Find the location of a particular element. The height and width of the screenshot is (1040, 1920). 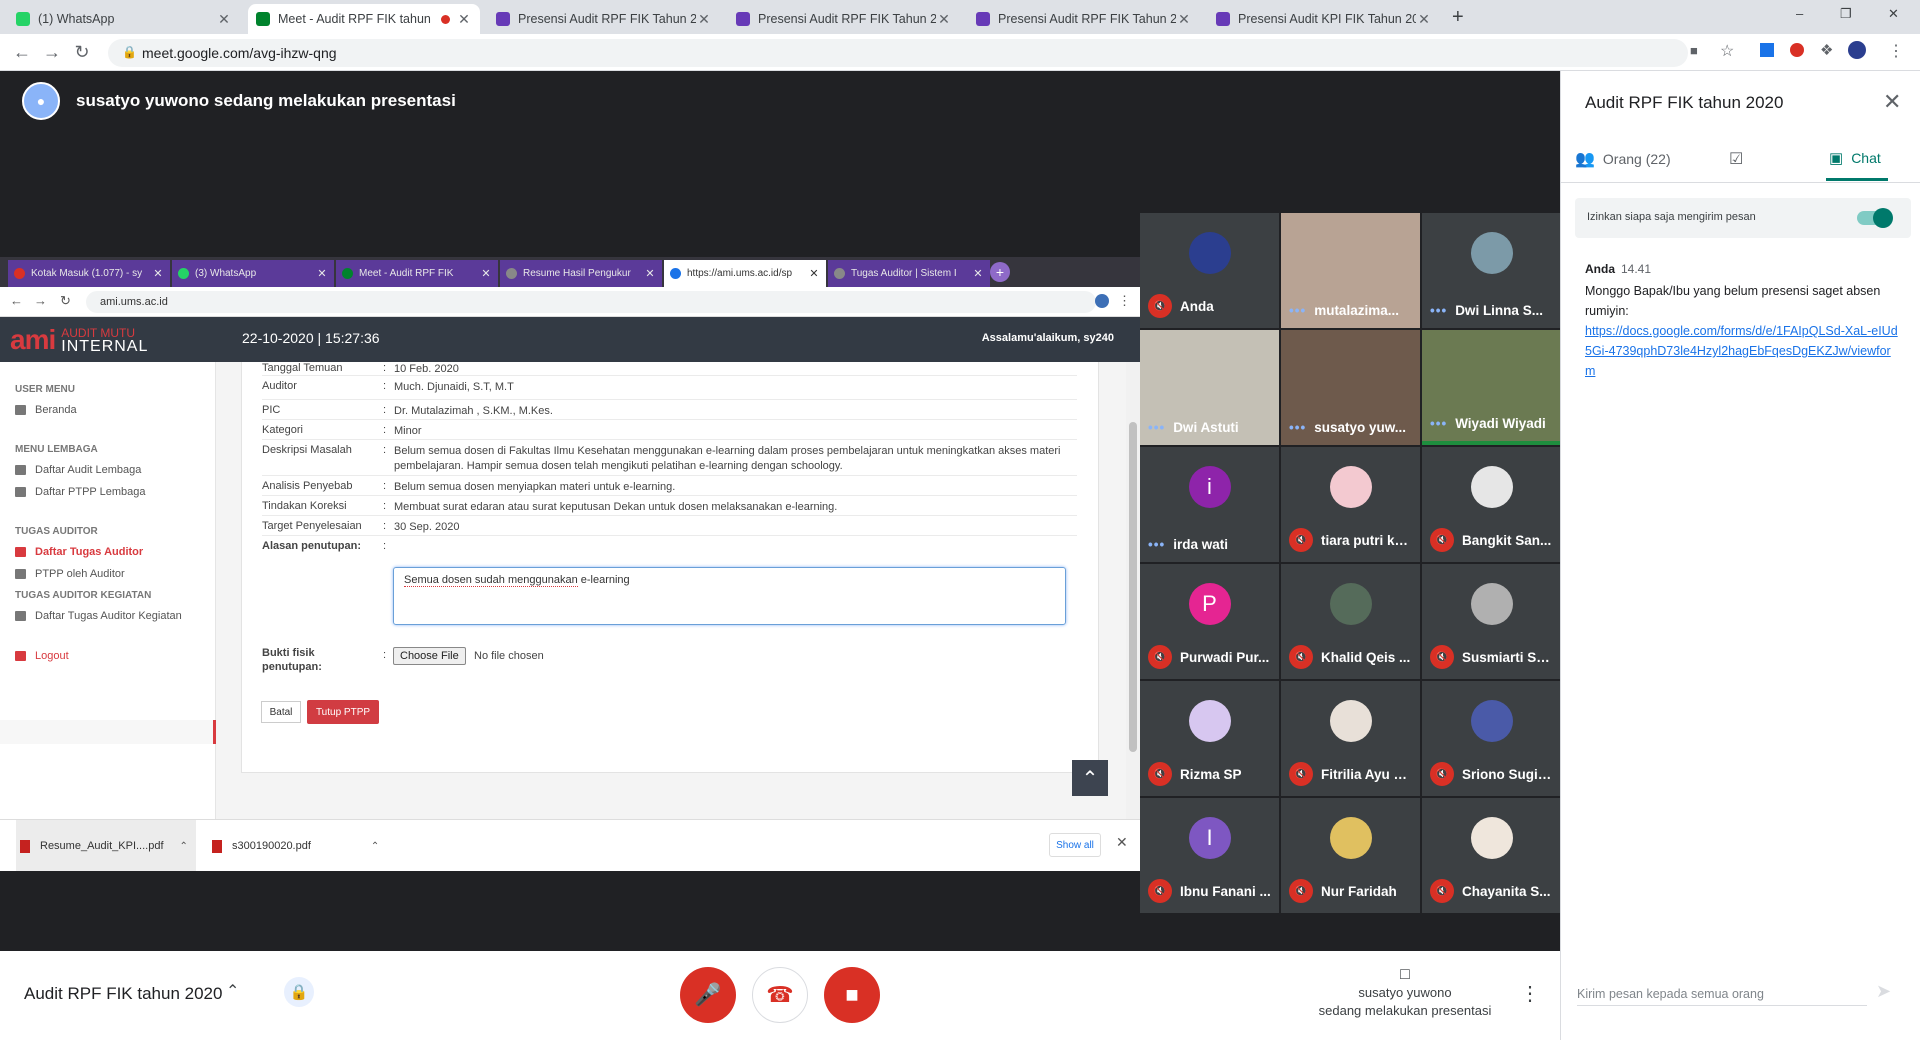

show-all-button: Show all is located at coordinates (1075, 845).